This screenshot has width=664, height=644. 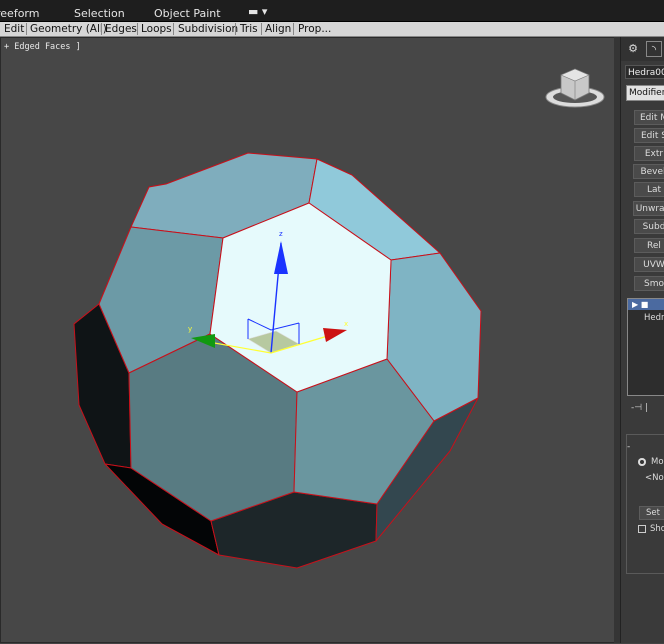 I want to click on ribbon-tab-selection: Selection, so click(x=99, y=13).